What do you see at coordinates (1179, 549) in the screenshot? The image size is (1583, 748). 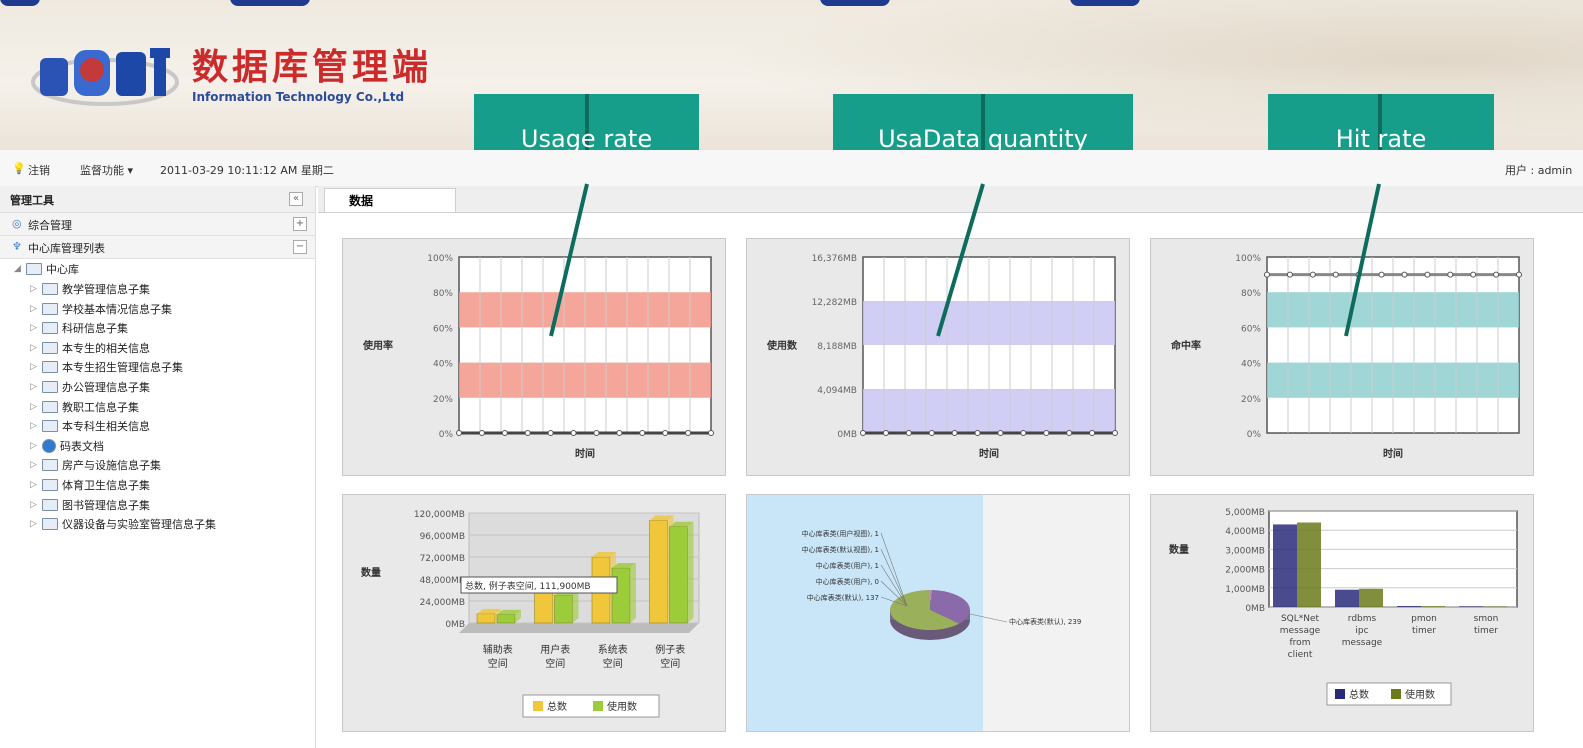 I see `y-axis-label: 数量` at bounding box center [1179, 549].